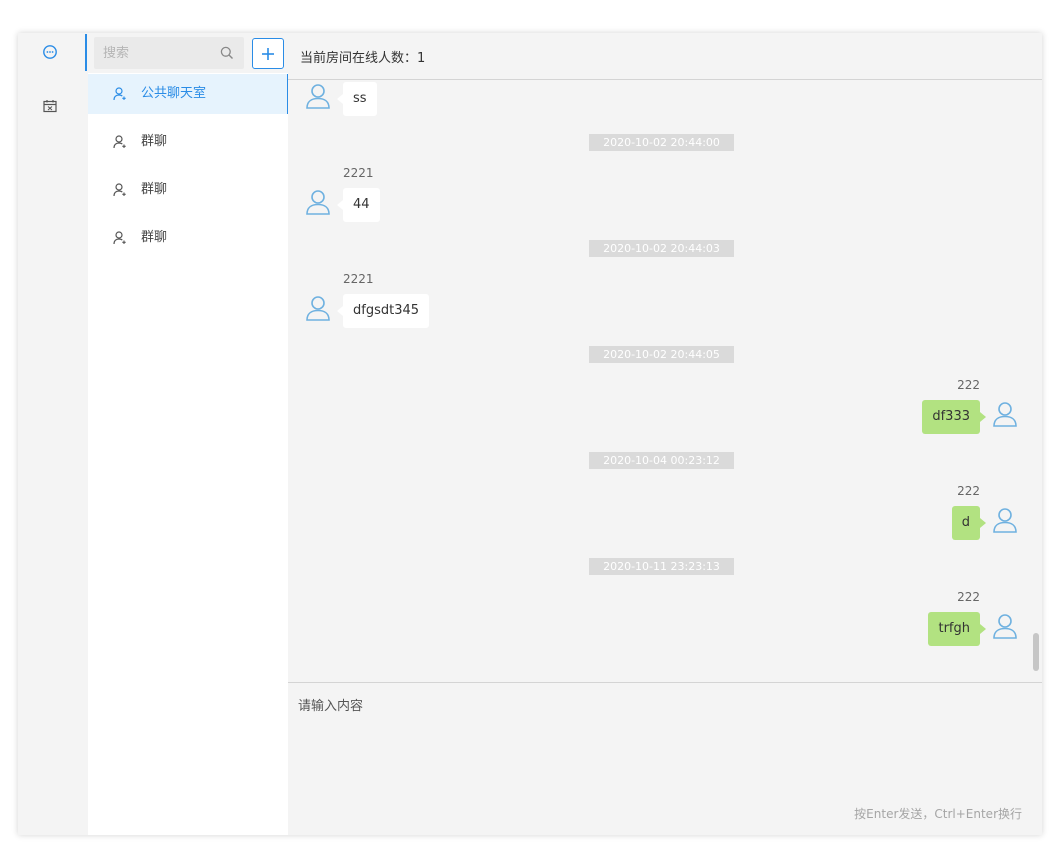  I want to click on message-timestamp: 2020-10-02 20:44:03, so click(661, 248).